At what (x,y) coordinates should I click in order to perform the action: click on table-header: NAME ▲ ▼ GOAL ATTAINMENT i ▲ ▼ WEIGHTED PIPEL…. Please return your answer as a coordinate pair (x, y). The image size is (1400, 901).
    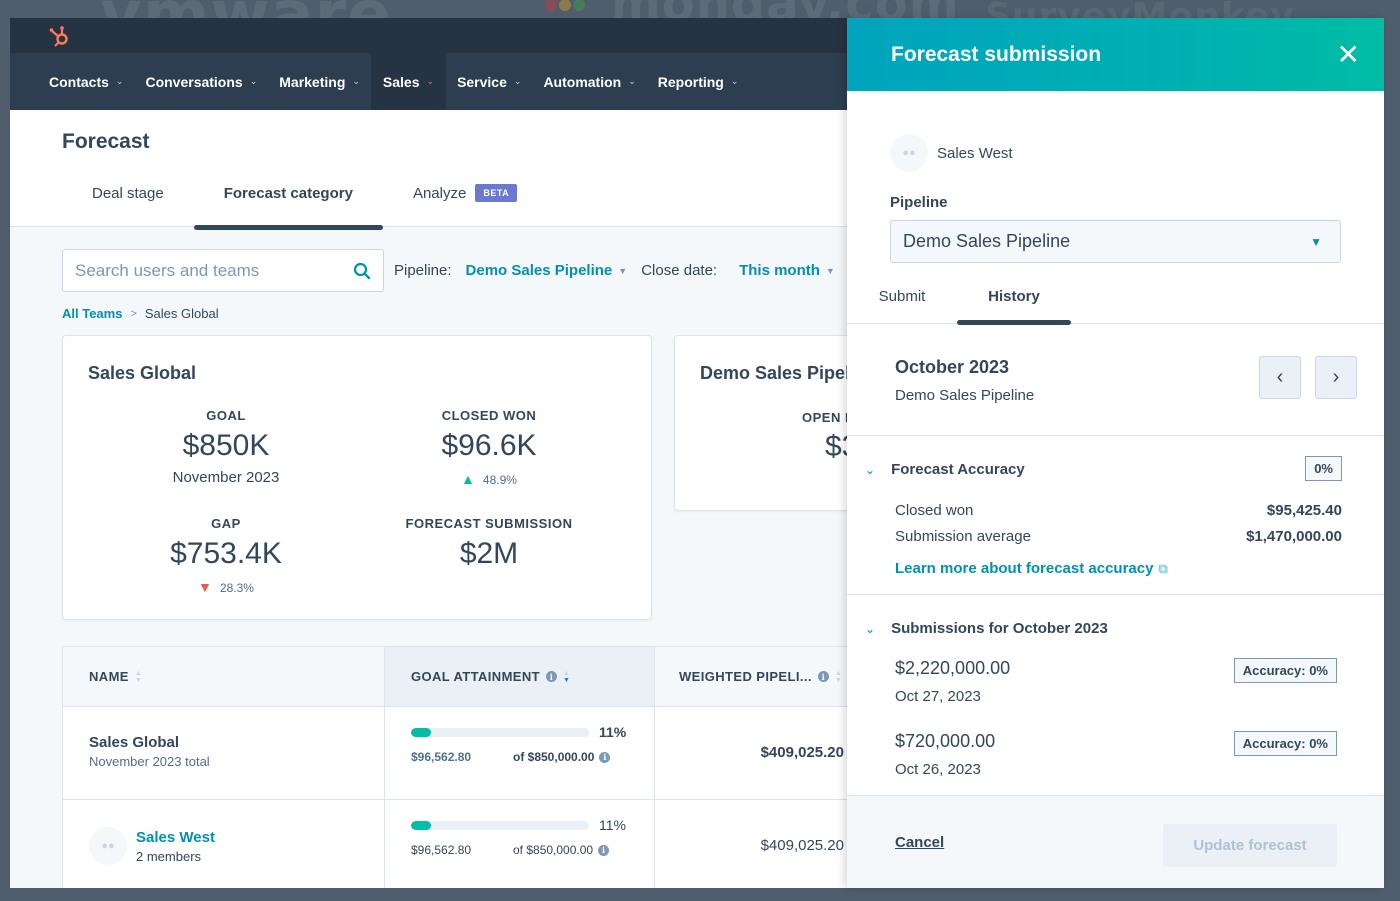
    Looking at the image, I should click on (482, 677).